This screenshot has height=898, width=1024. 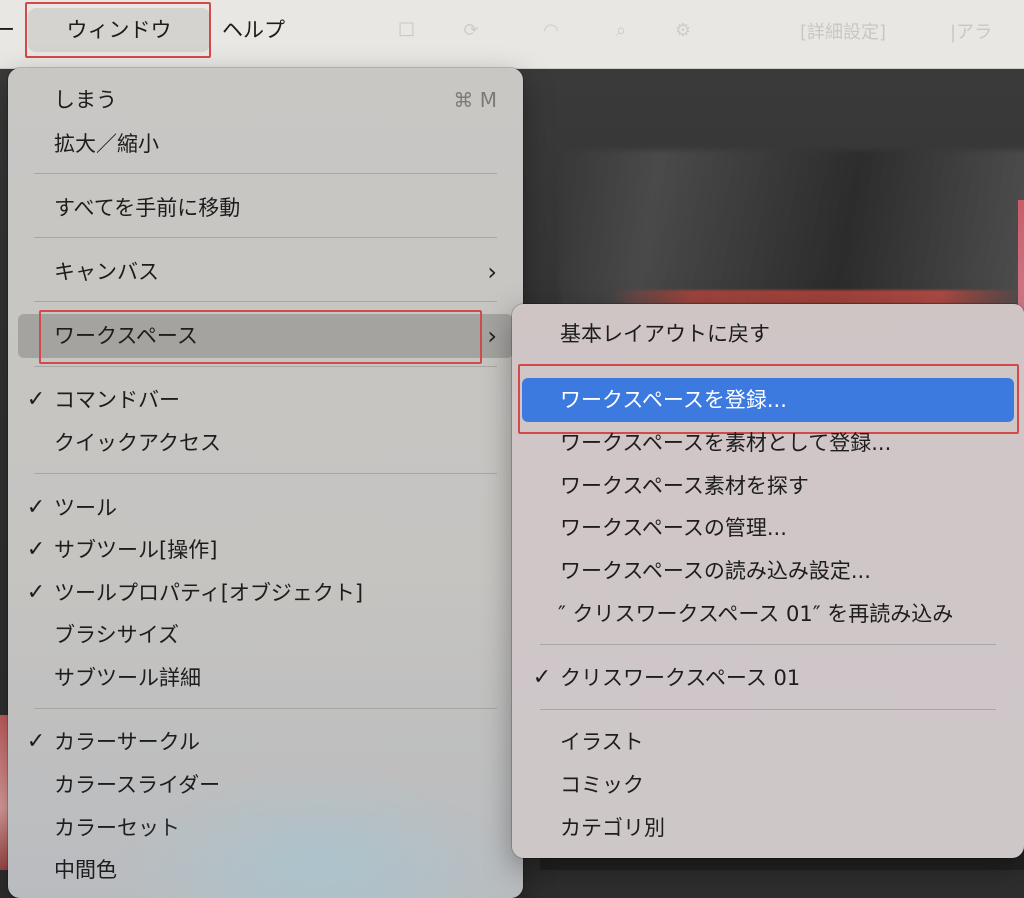 What do you see at coordinates (85, 870) in the screenshot?
I see `menu-item-label: 中間色` at bounding box center [85, 870].